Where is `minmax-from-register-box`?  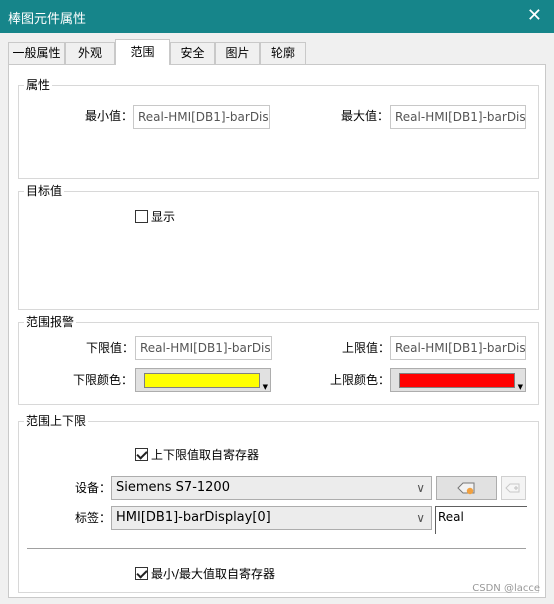
minmax-from-register-box is located at coordinates (141, 573).